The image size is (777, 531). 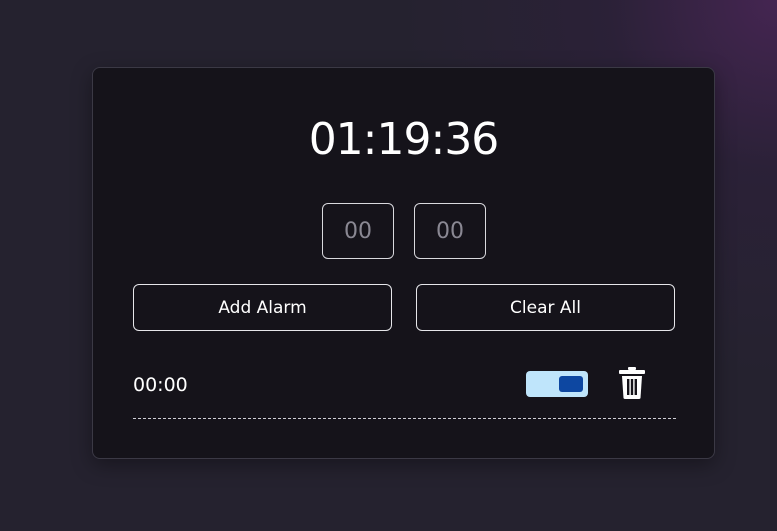 What do you see at coordinates (404, 139) in the screenshot?
I see `current-time-display: 01:19:36` at bounding box center [404, 139].